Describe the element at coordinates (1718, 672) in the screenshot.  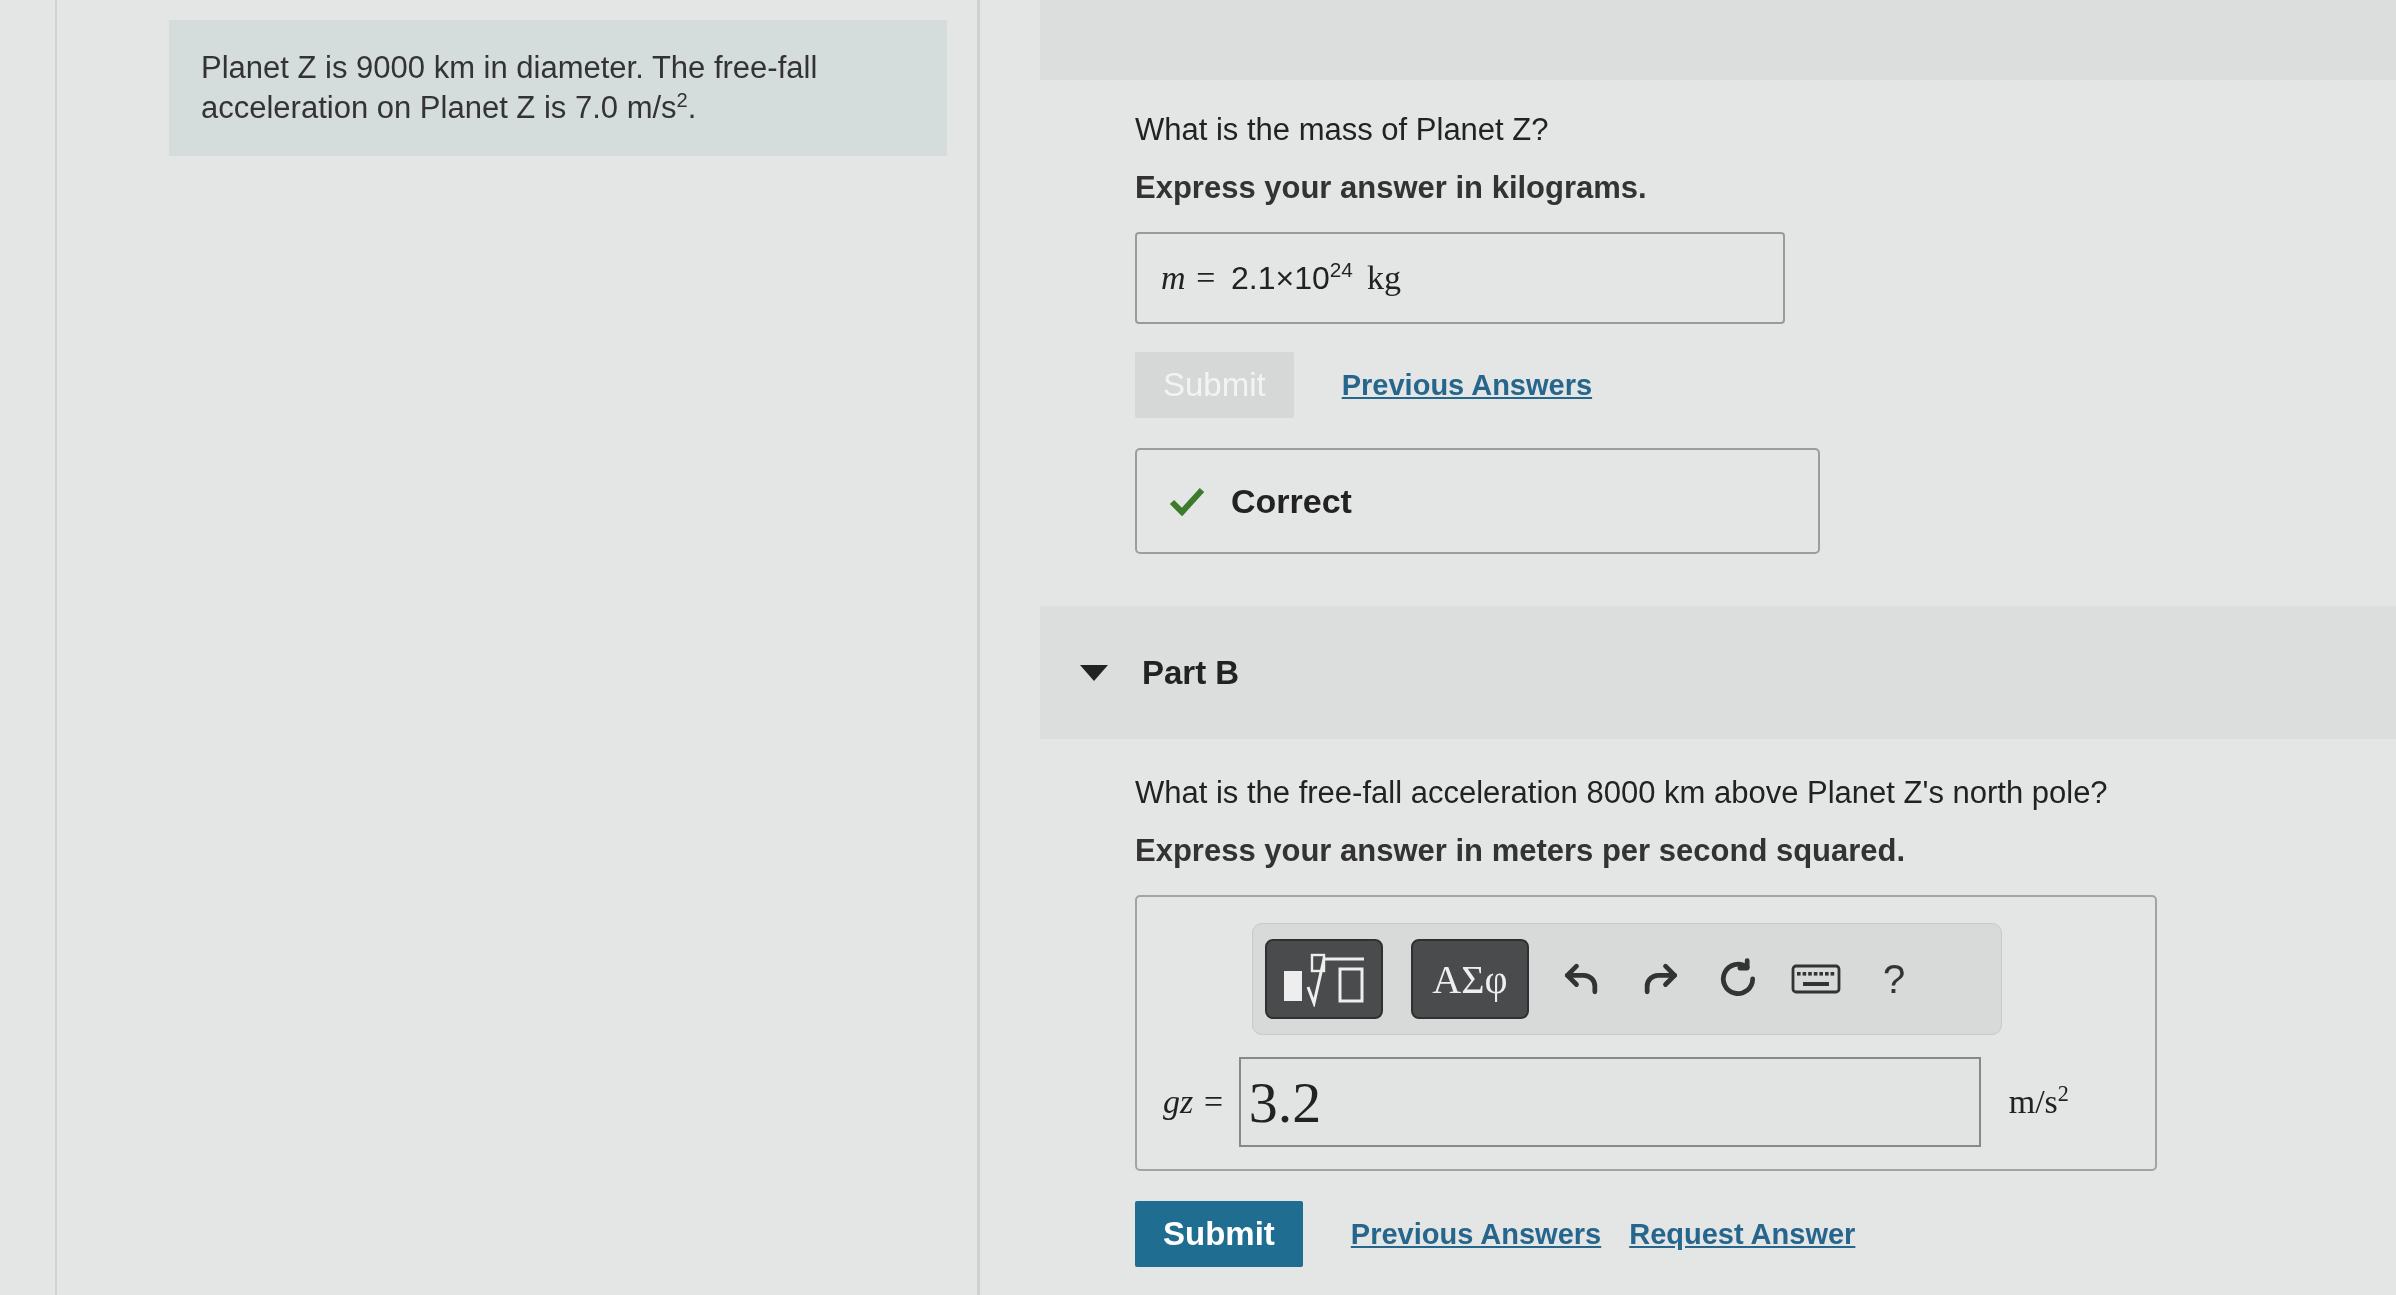
I see `part-header: Part B` at that location.